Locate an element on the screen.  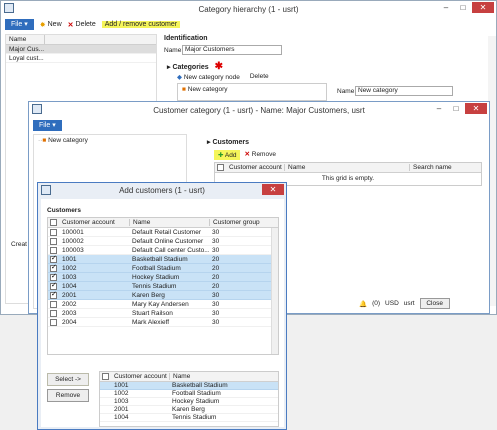
remove-icon: ✕ is located at coordinates (247, 154).